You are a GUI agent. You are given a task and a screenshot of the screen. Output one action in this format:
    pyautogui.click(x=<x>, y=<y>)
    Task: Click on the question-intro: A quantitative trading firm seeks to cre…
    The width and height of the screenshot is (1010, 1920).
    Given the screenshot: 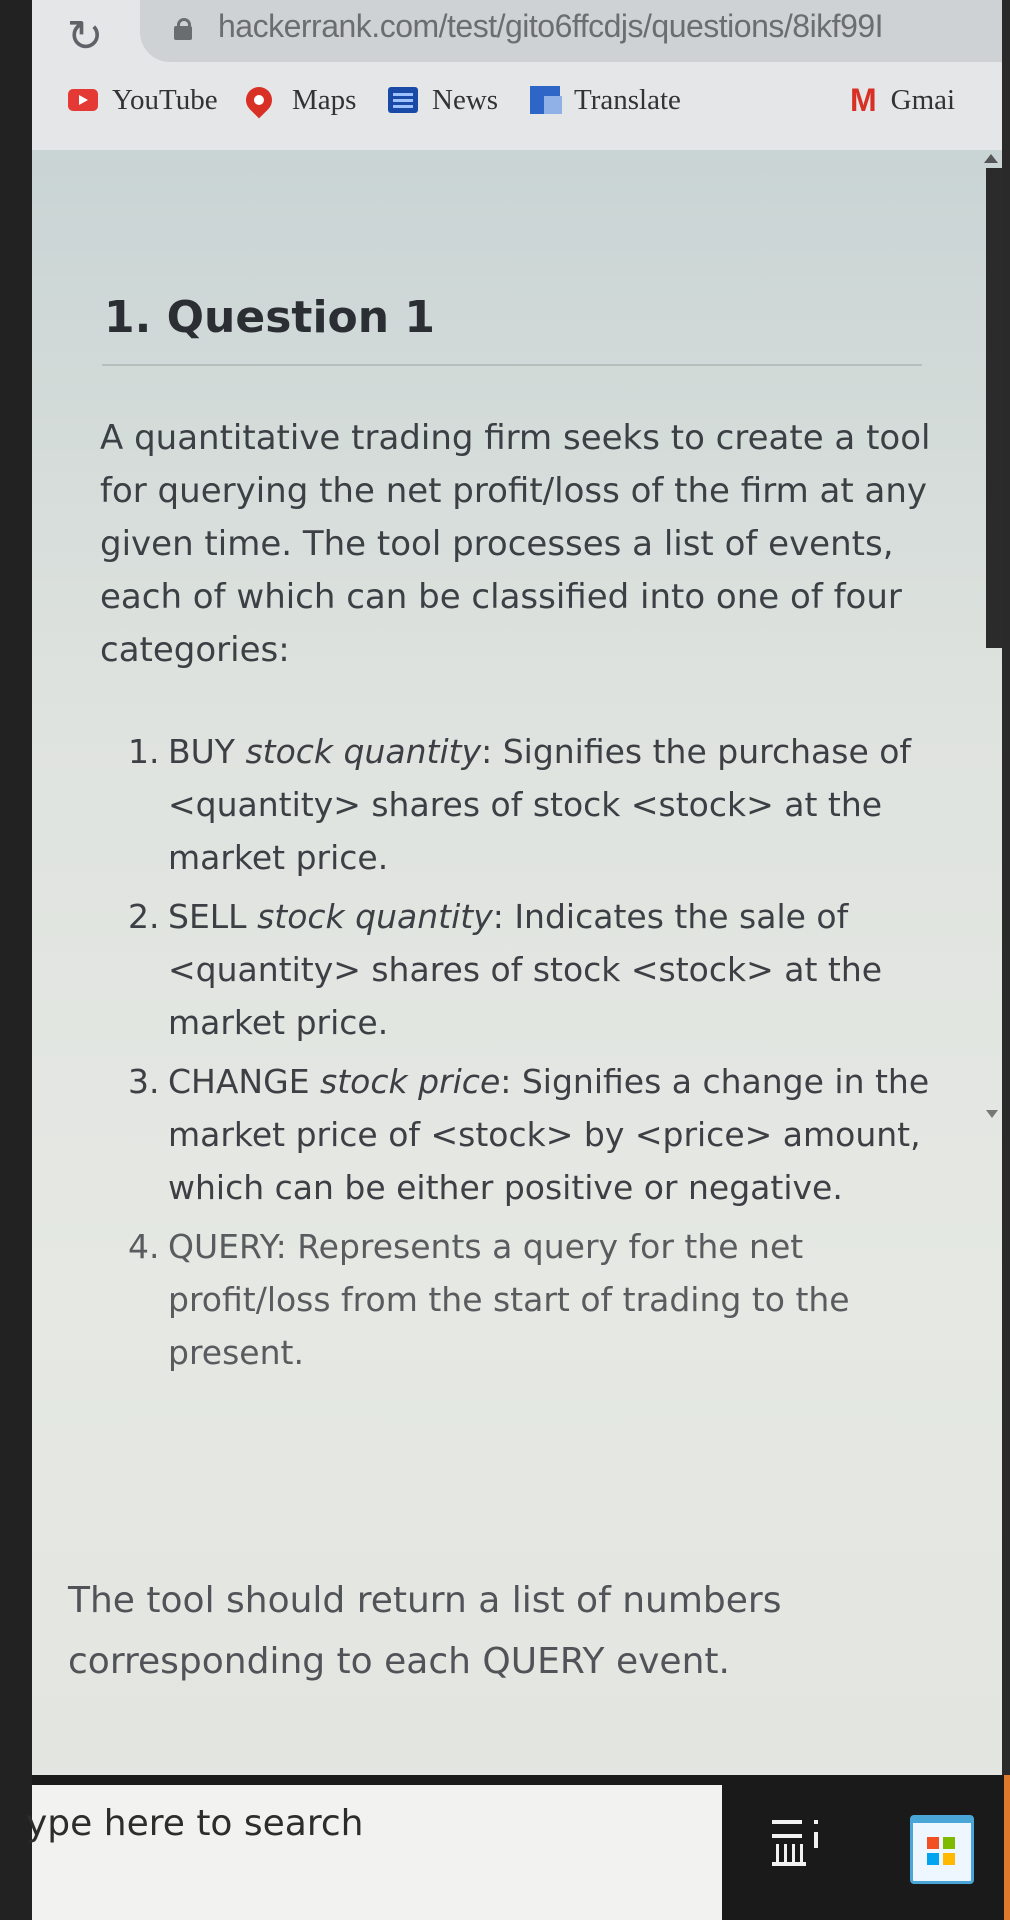 What is the action you would take?
    pyautogui.click(x=525, y=544)
    